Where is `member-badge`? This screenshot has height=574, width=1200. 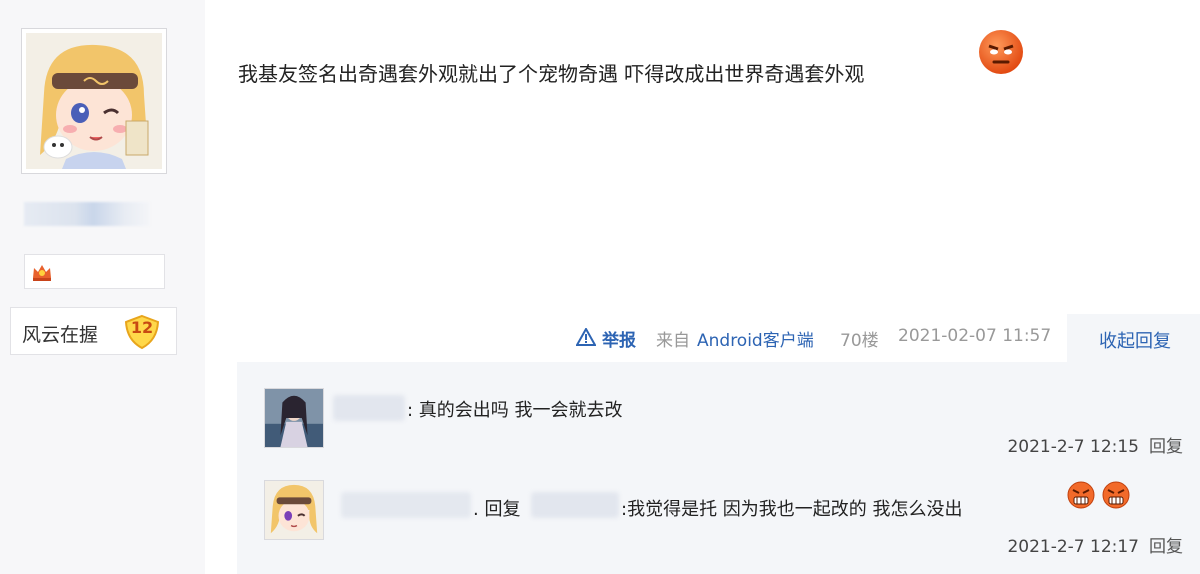 member-badge is located at coordinates (94, 271).